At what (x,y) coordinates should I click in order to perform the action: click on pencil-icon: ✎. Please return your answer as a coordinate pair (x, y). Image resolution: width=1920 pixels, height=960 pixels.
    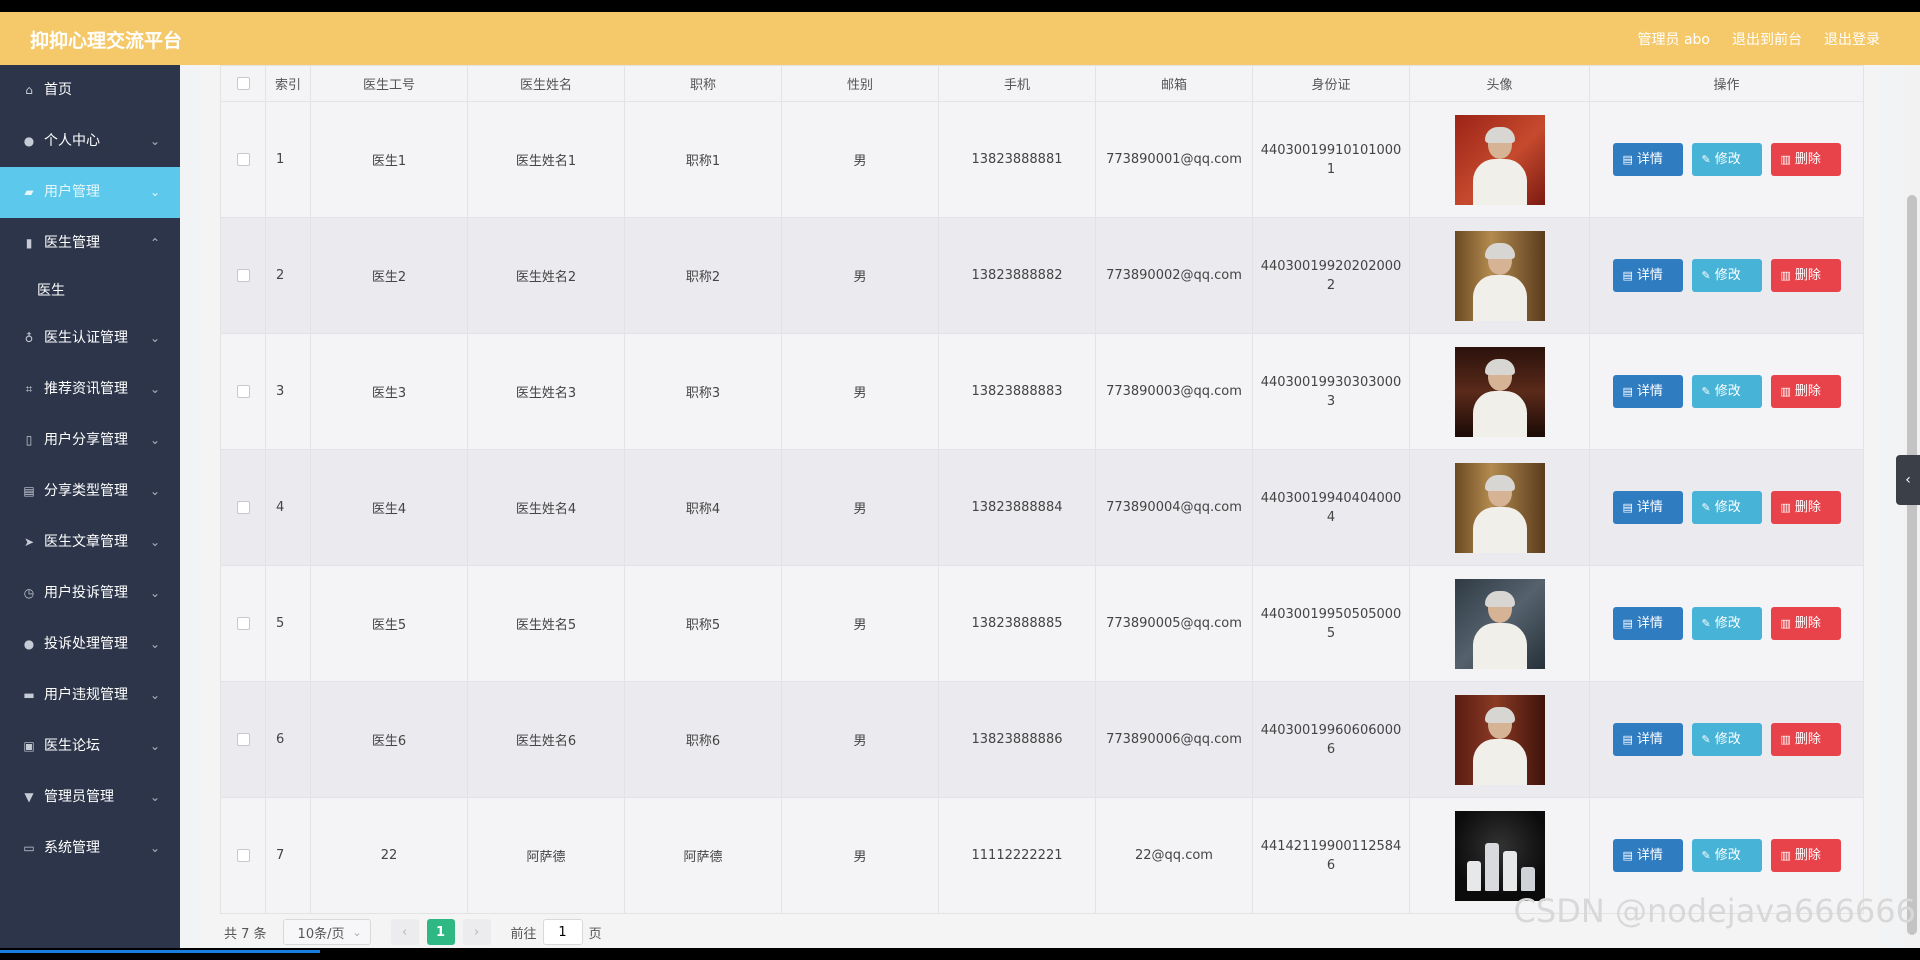
    Looking at the image, I should click on (1706, 507).